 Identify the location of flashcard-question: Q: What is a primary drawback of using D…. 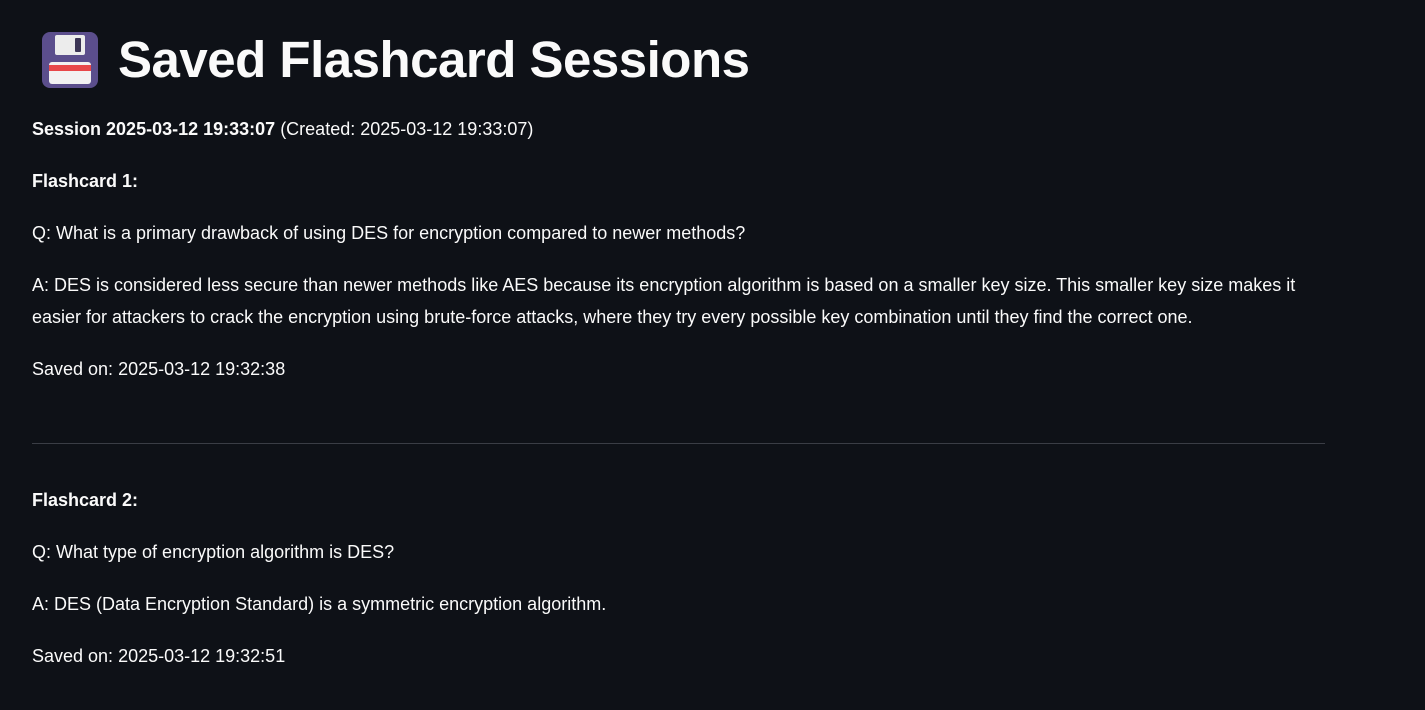
(389, 233).